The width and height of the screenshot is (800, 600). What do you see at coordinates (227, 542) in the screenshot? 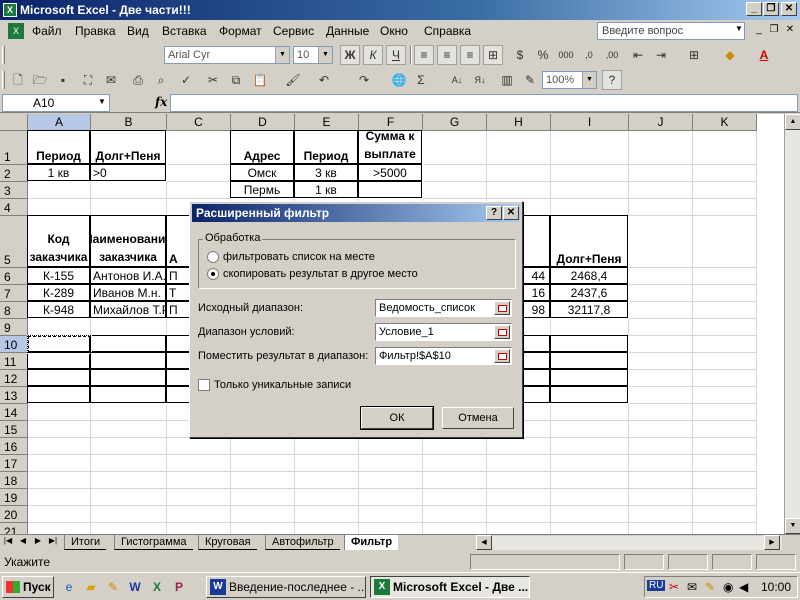
I see `sheet-tab-pie: Круговая` at bounding box center [227, 542].